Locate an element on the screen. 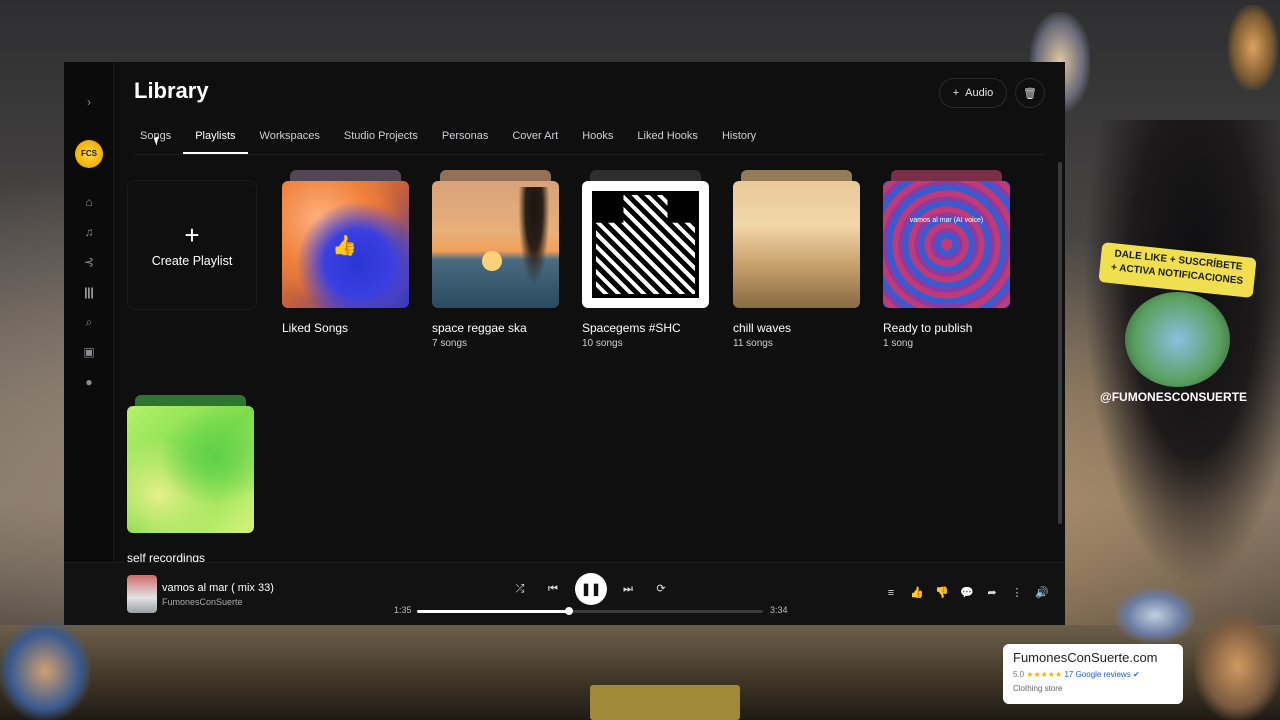 The image size is (1280, 720). shuffle-icon: ⤮ is located at coordinates (520, 589).